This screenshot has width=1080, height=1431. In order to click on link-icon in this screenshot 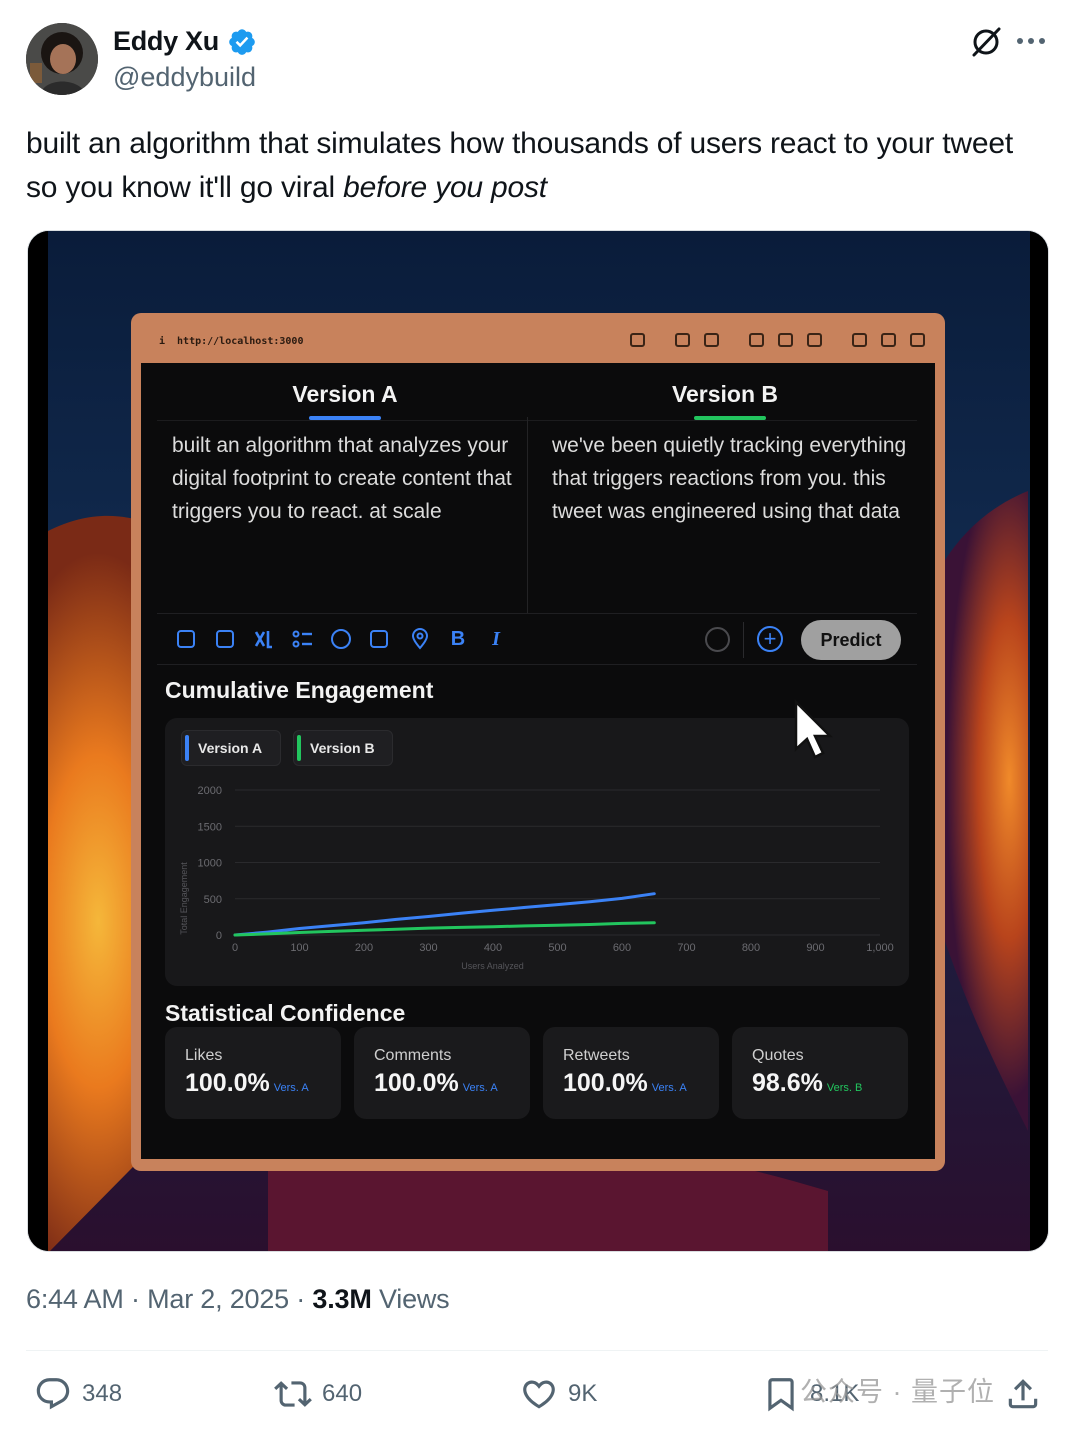, I will do `click(637, 340)`.